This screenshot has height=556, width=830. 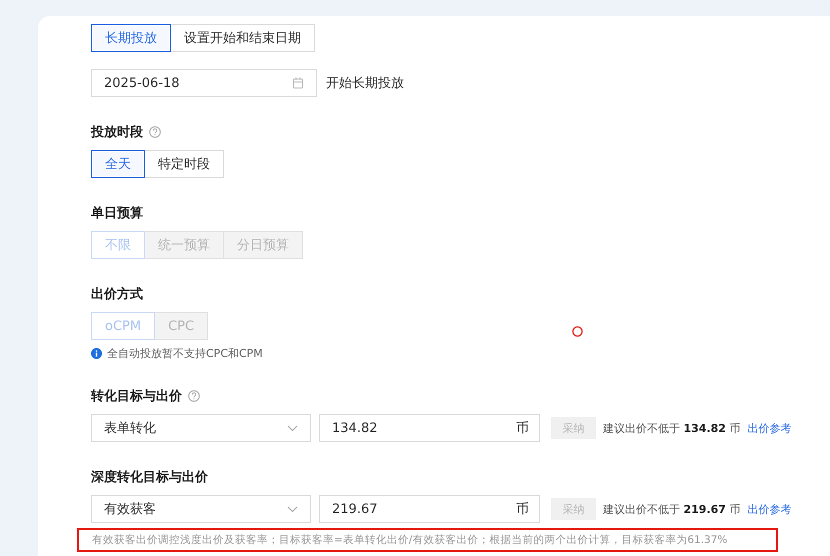 I want to click on section-label: 投放时段, so click(x=117, y=132).